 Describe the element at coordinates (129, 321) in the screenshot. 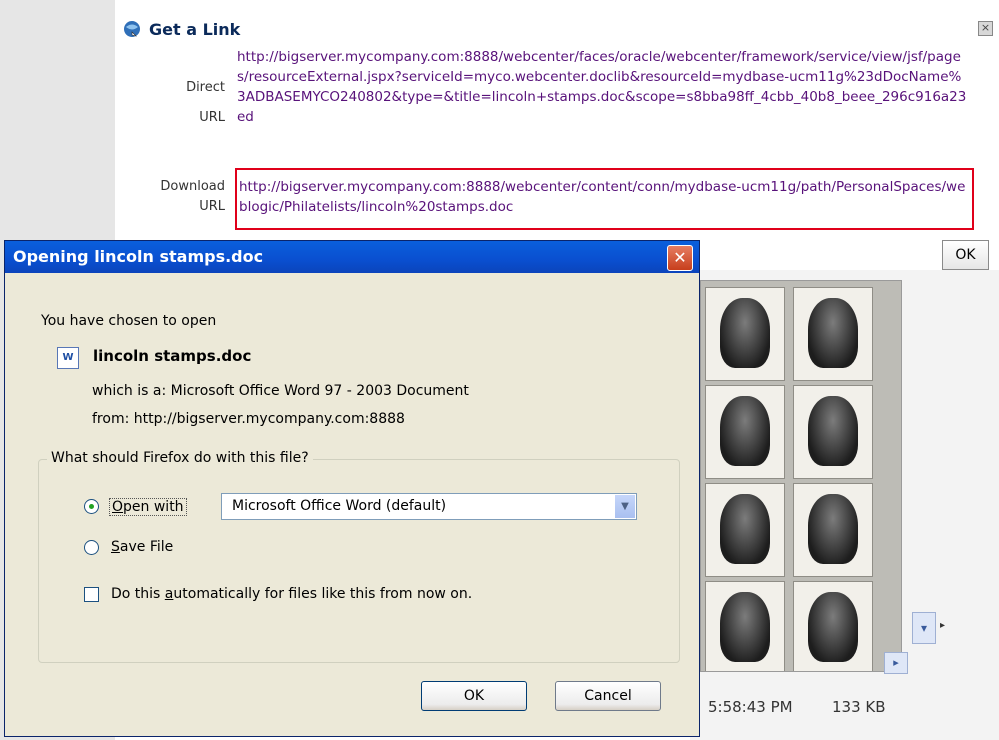

I see `intro-text: You have chosen to open` at that location.